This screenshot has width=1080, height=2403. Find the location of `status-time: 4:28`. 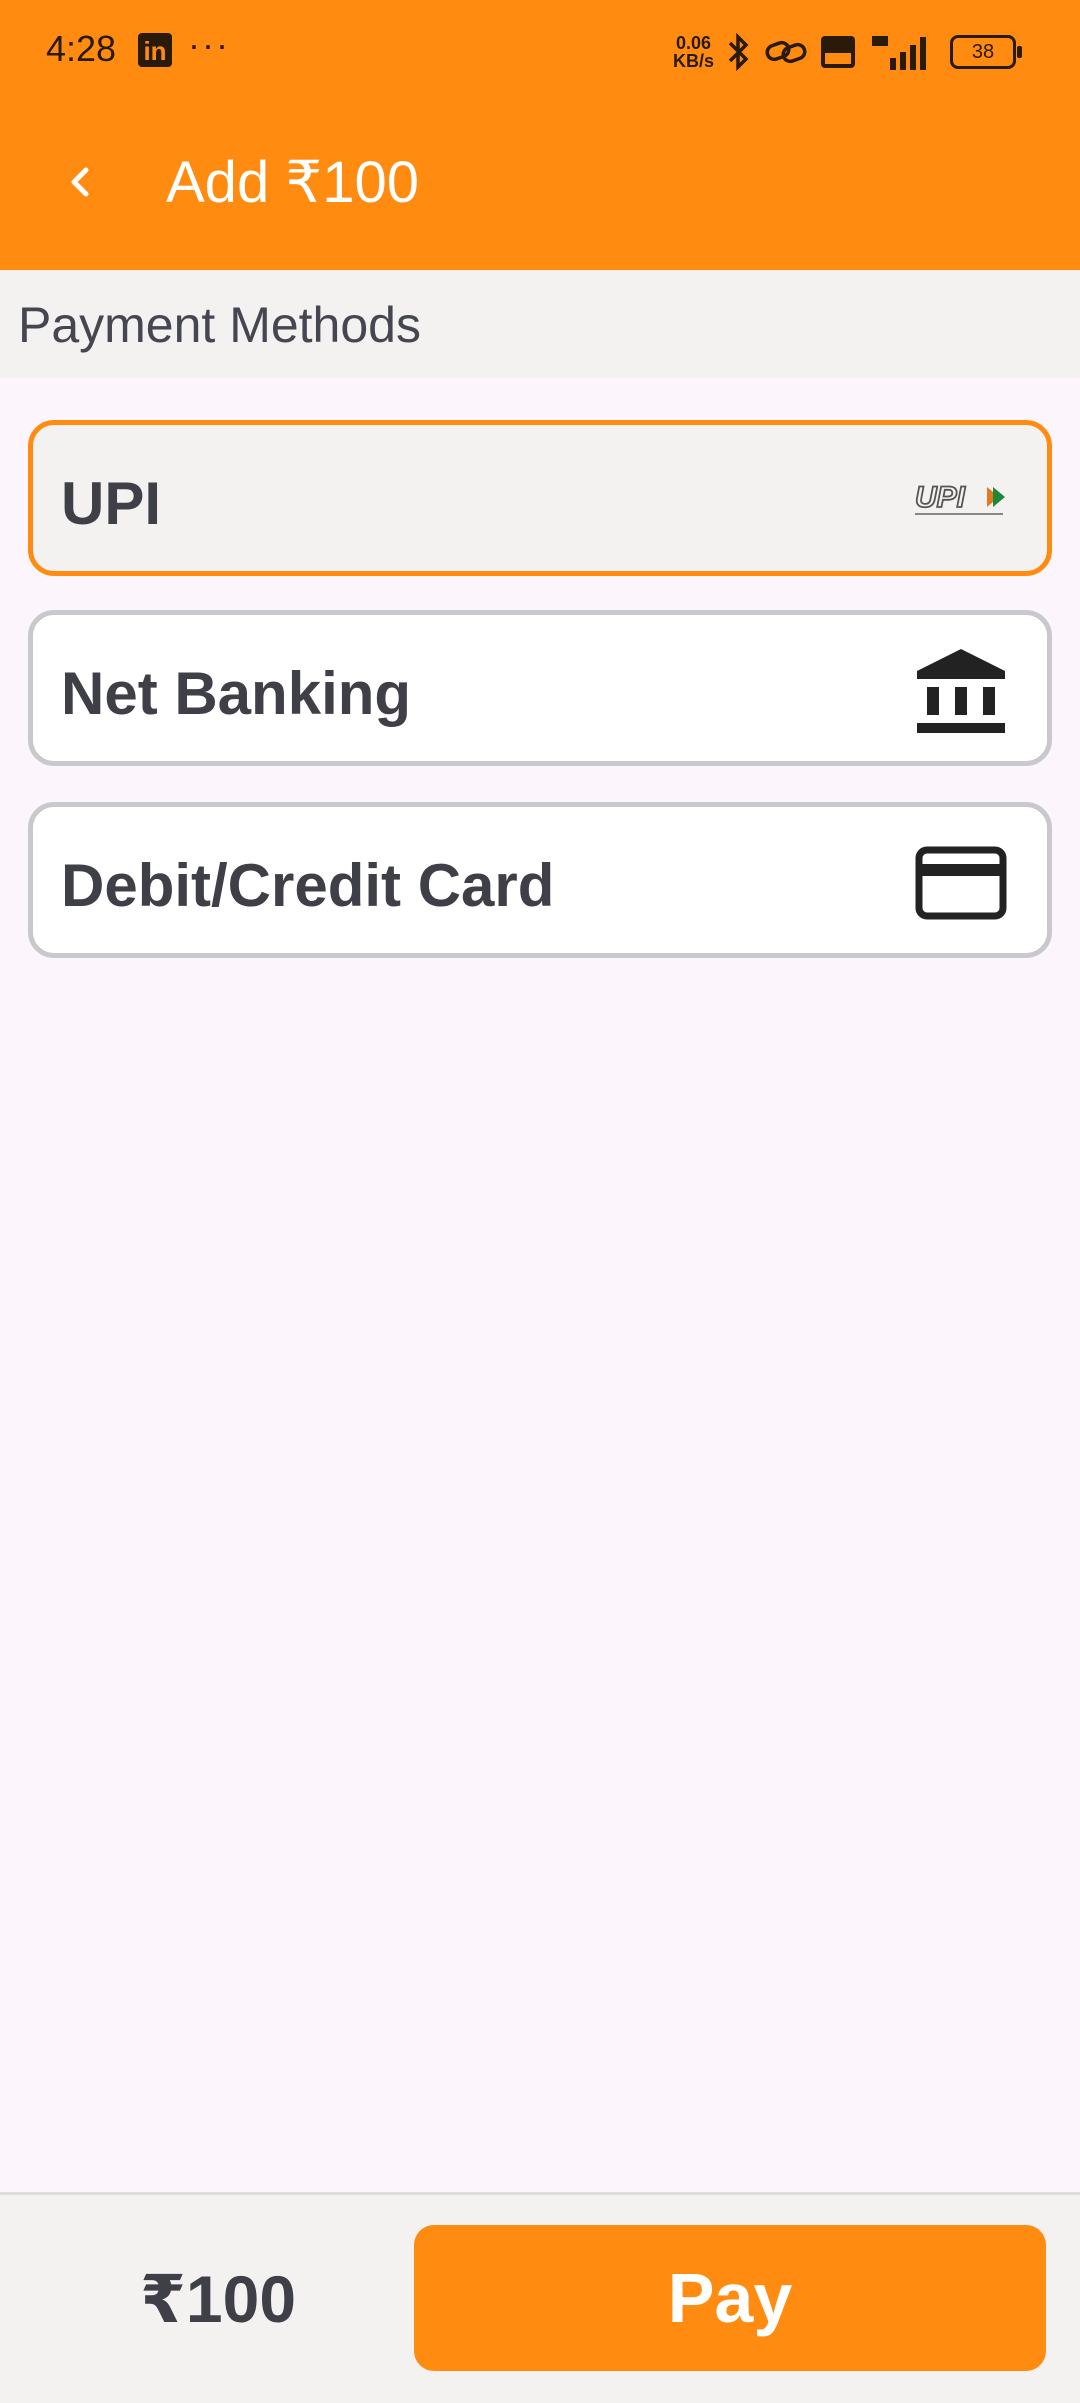

status-time: 4:28 is located at coordinates (81, 48).